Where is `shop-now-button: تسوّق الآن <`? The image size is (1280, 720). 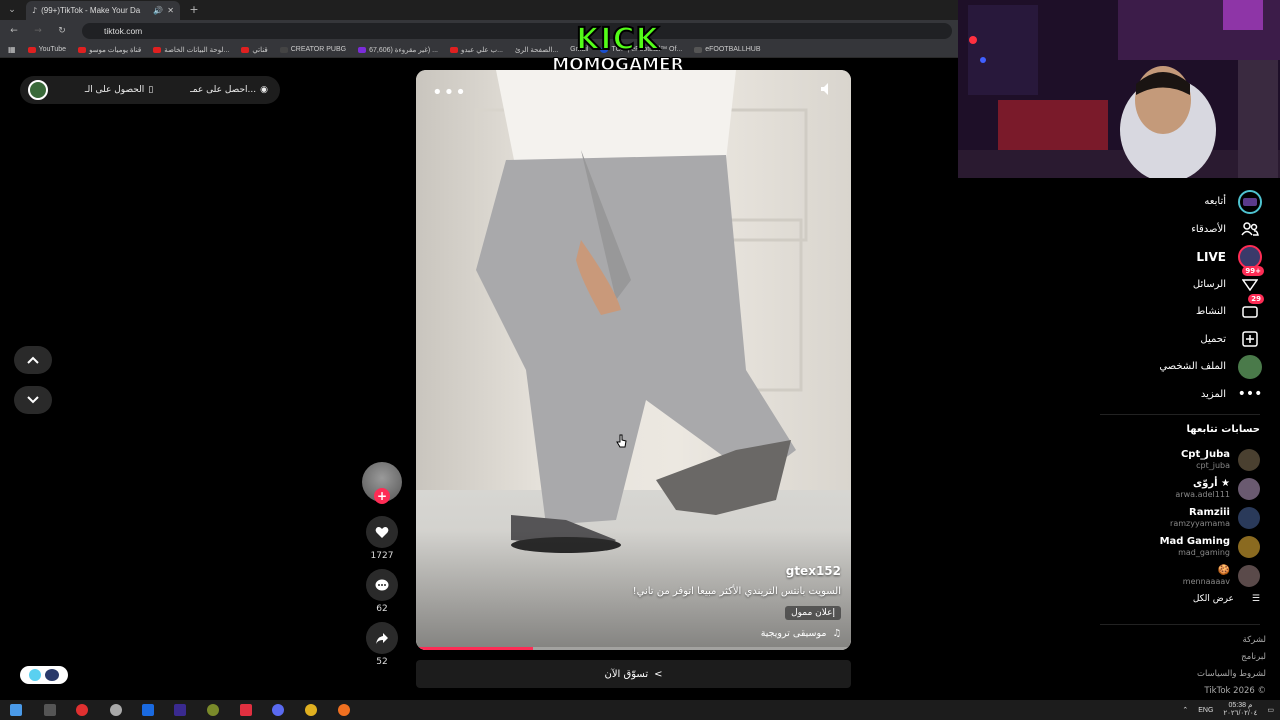 shop-now-button: تسوّق الآن < is located at coordinates (633, 674).